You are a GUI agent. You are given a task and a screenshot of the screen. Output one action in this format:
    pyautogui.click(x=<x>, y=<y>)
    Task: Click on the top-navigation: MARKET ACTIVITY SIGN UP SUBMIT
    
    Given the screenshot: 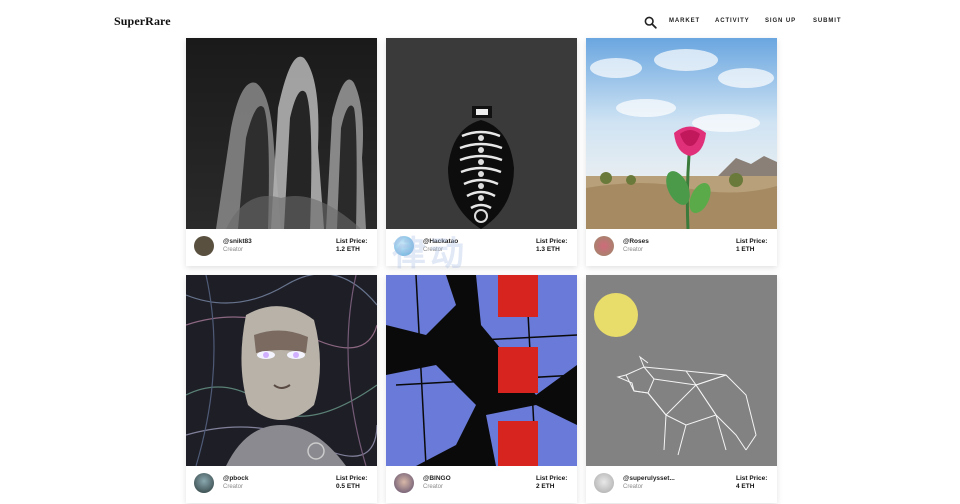 What is the action you would take?
    pyautogui.click(x=742, y=22)
    